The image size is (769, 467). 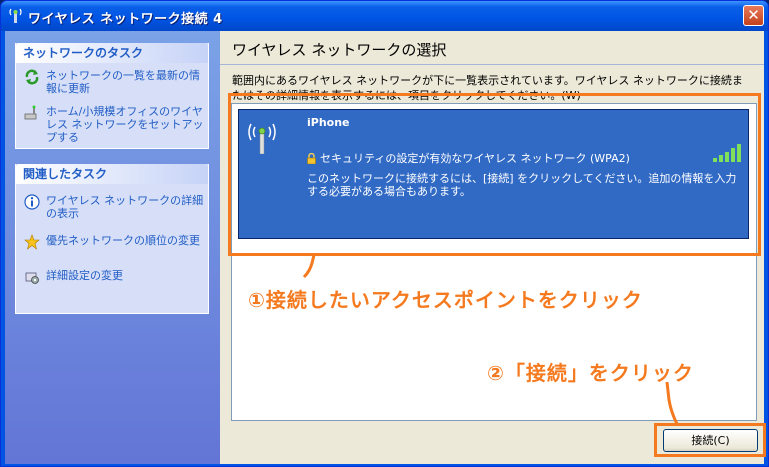 I want to click on title-bar: ワイヤレス ネットワーク接続 4 ✕, so click(x=384, y=16).